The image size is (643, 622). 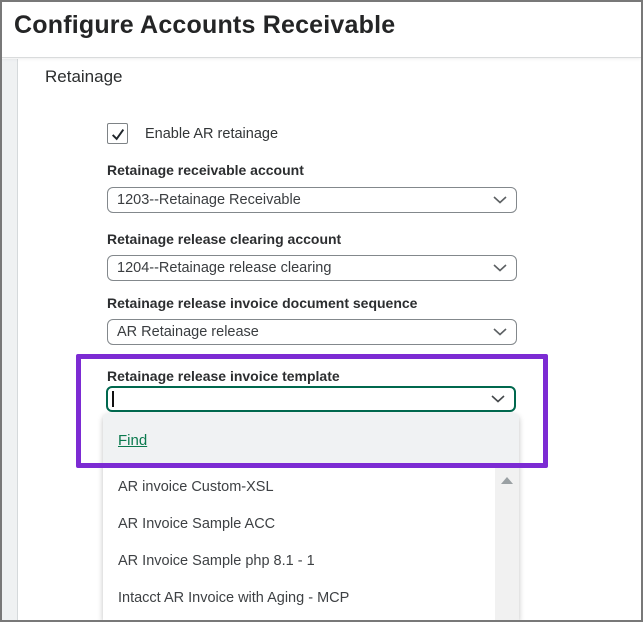 I want to click on checkmark-icon, so click(x=118, y=134).